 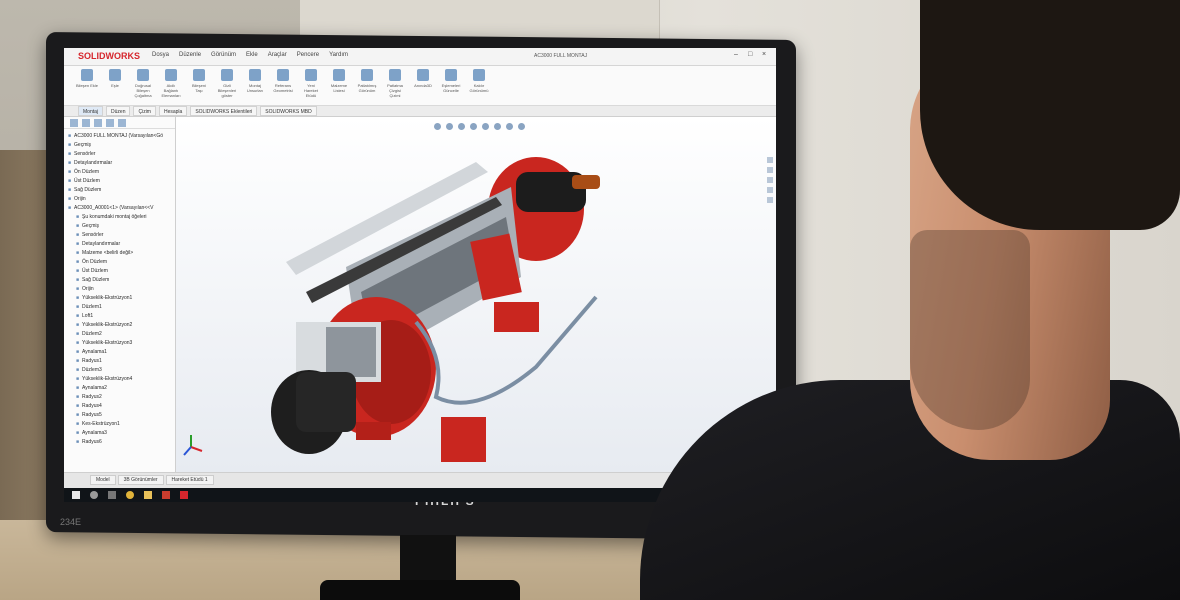 What do you see at coordinates (119, 406) in the screenshot?
I see `tree-item: Radyus4` at bounding box center [119, 406].